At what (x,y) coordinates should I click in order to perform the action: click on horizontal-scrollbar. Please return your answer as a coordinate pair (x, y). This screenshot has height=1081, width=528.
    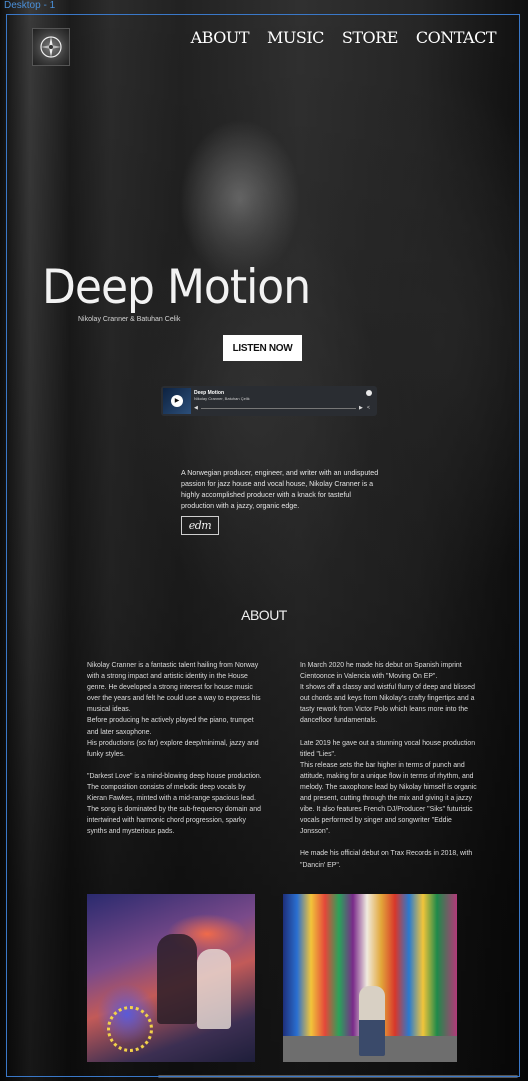
    Looking at the image, I should click on (338, 1076).